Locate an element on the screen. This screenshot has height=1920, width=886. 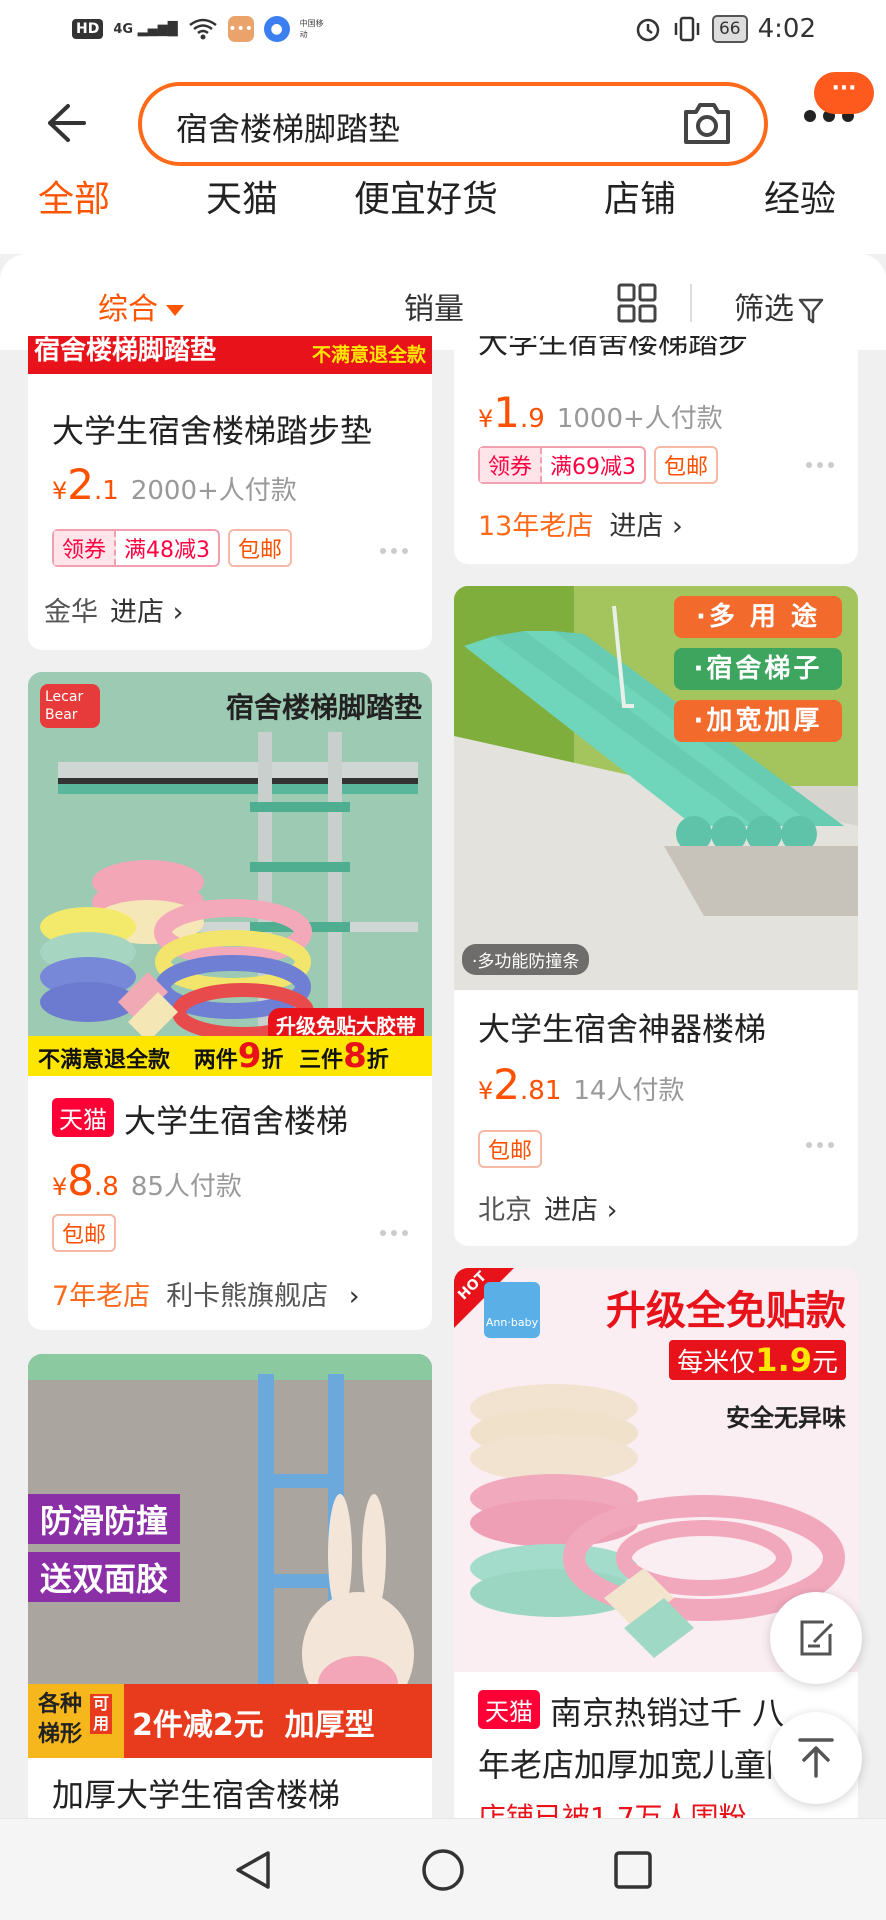
caret-down-icon is located at coordinates (175, 310).